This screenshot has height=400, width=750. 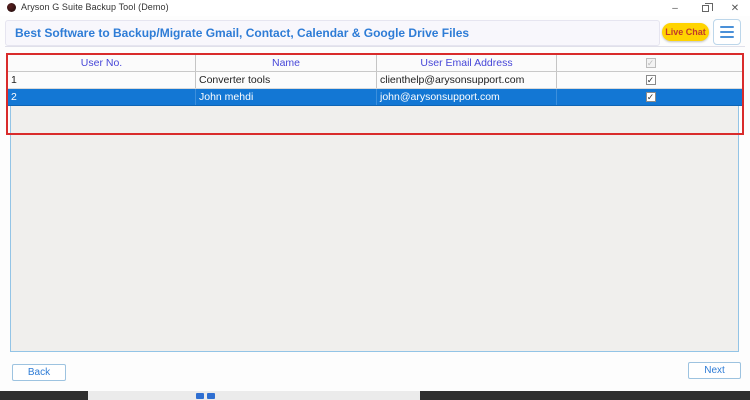 What do you see at coordinates (375, 8) in the screenshot?
I see `title-bar: Aryson G Suite Backup Tool (Demo) – ✕` at bounding box center [375, 8].